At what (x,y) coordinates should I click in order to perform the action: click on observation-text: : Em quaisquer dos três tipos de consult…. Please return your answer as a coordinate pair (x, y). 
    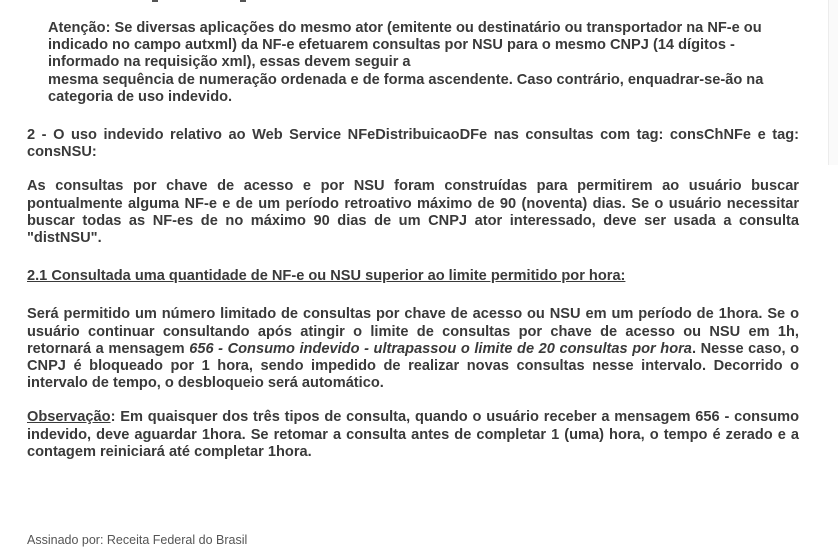
    Looking at the image, I should click on (413, 434).